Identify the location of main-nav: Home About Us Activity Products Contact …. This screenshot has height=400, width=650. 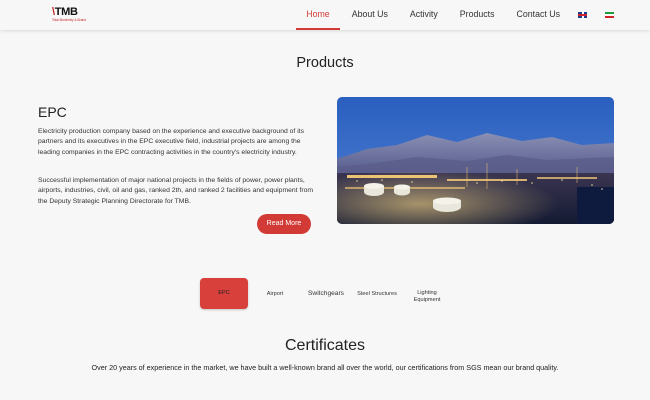
(449, 15).